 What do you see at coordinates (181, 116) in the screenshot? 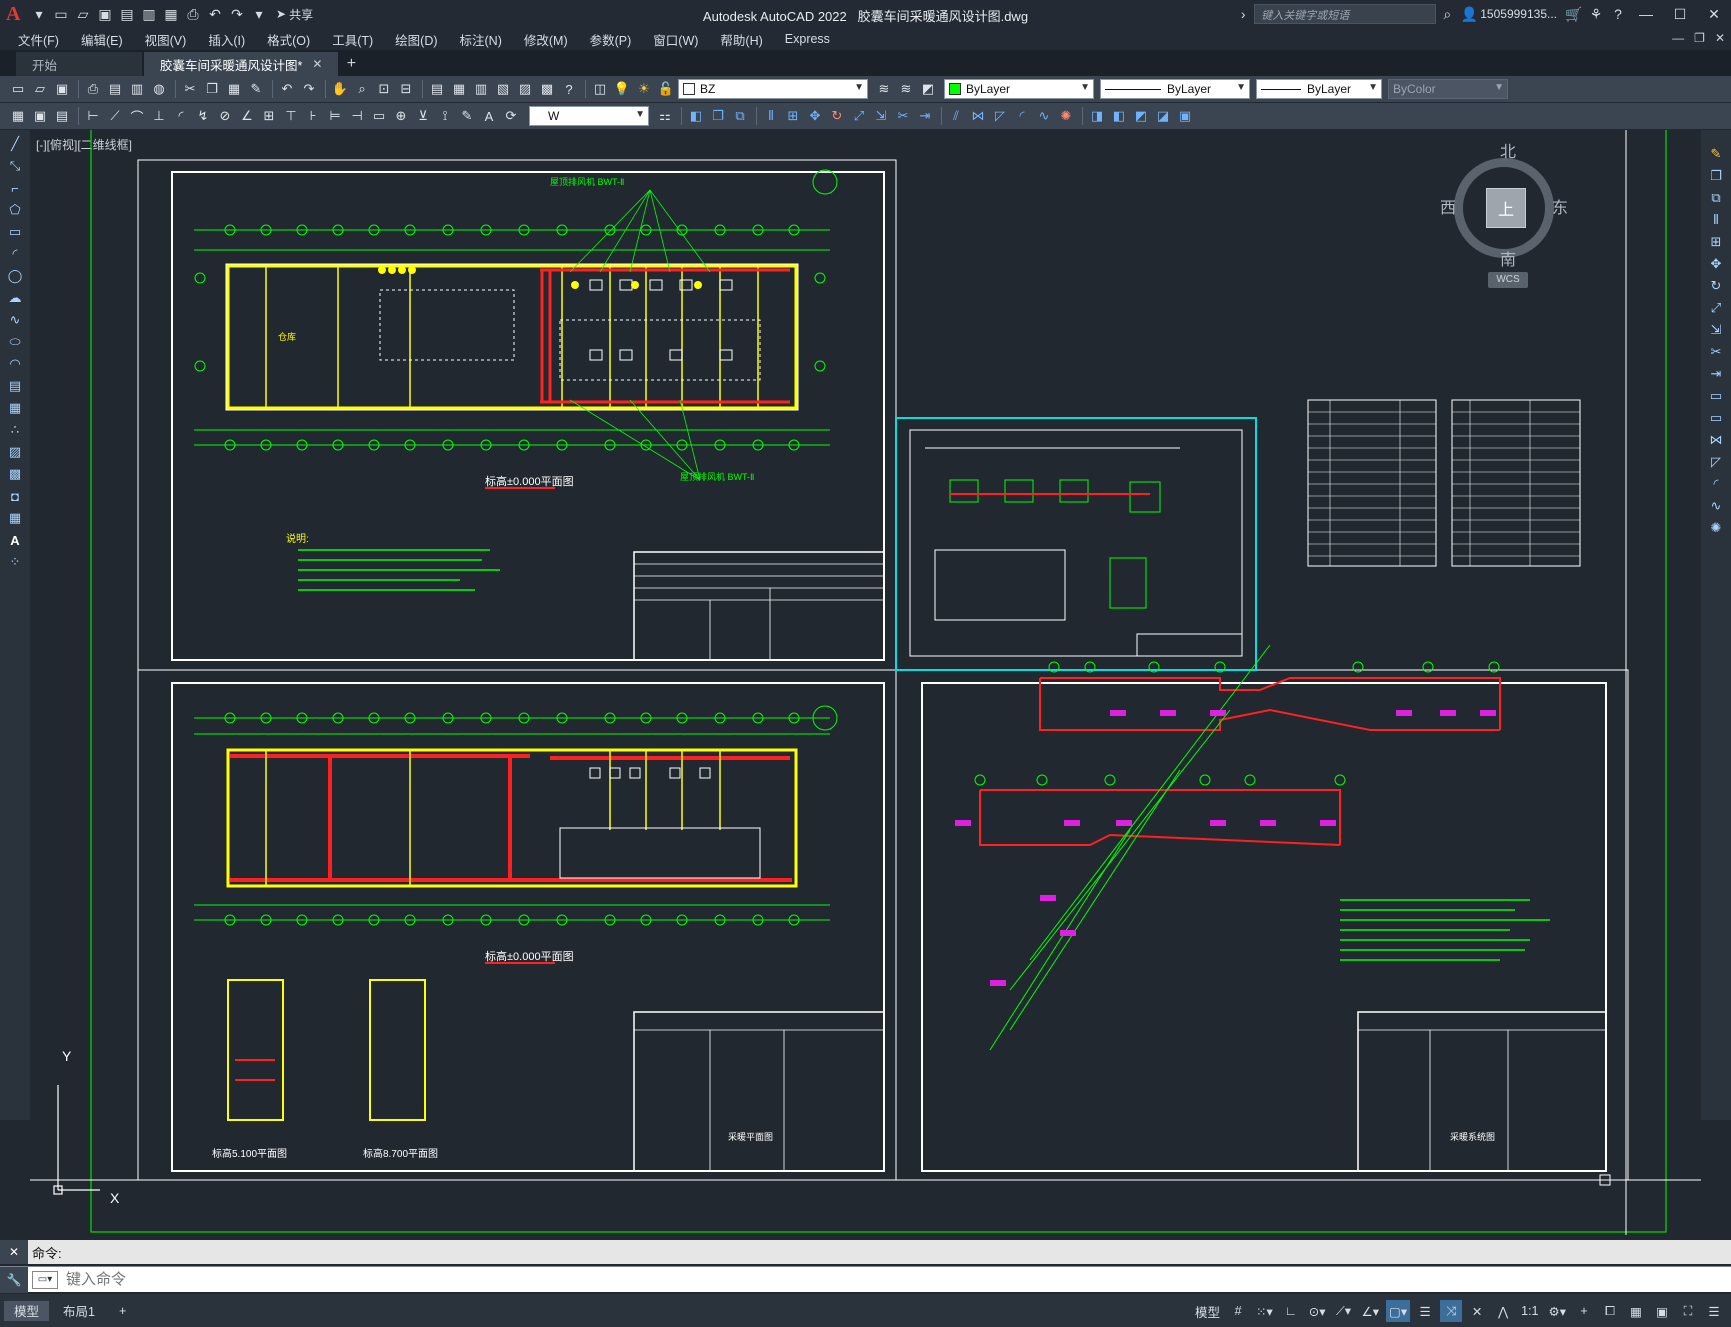
I see `radius-dim-icon: ◜` at bounding box center [181, 116].